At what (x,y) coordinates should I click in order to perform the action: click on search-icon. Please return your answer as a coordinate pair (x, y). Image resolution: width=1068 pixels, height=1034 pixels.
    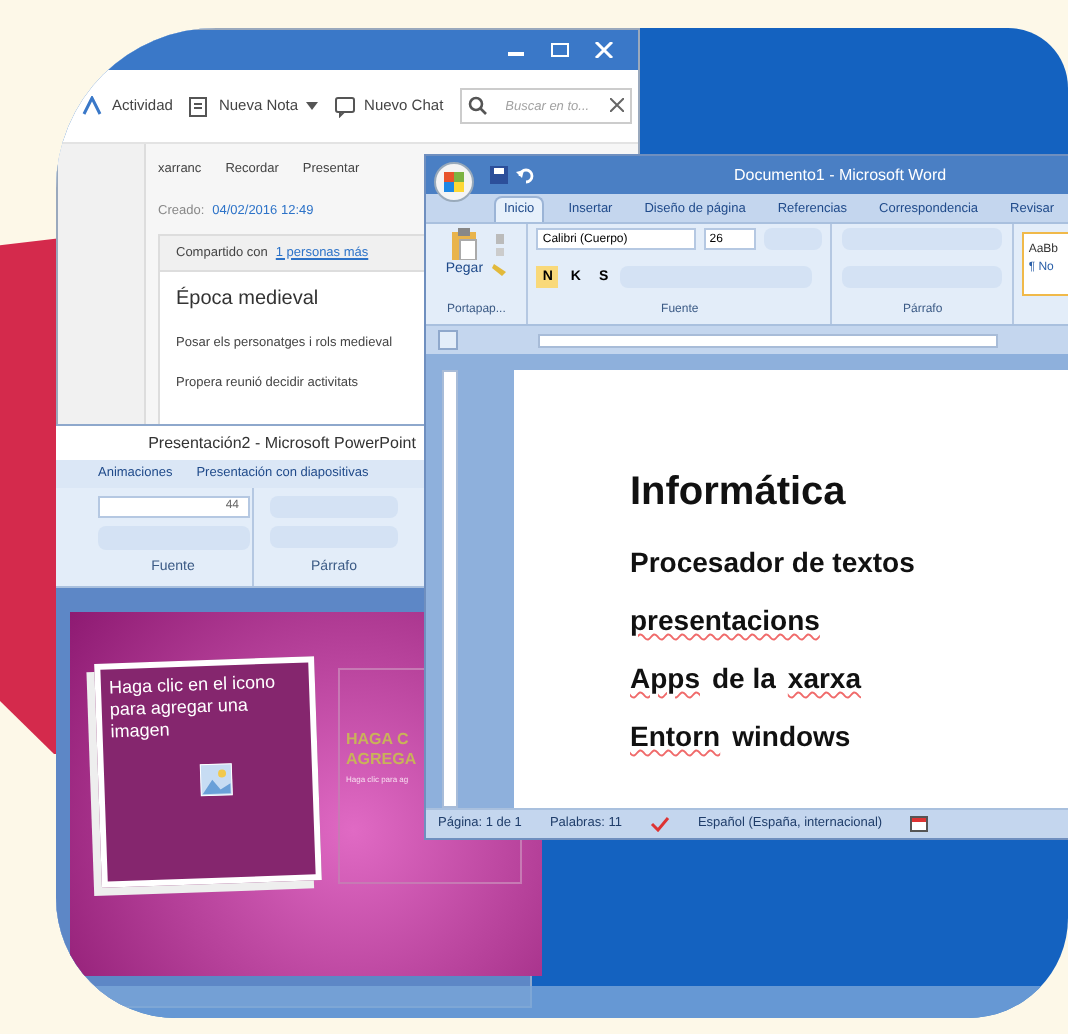
    Looking at the image, I should click on (477, 106).